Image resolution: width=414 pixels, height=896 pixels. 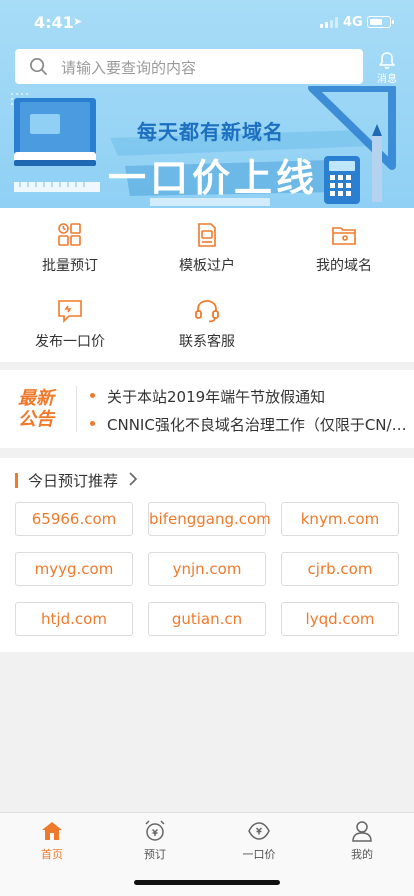 I want to click on menu-item-customer-service: 联系客服, so click(x=207, y=324).